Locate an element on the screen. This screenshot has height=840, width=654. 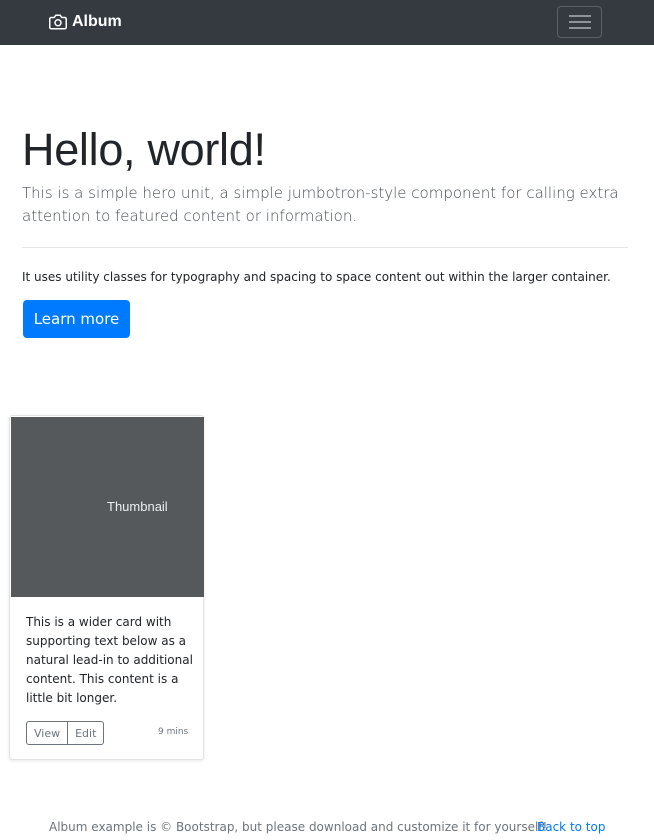
navbar-toggler-button is located at coordinates (579, 22).